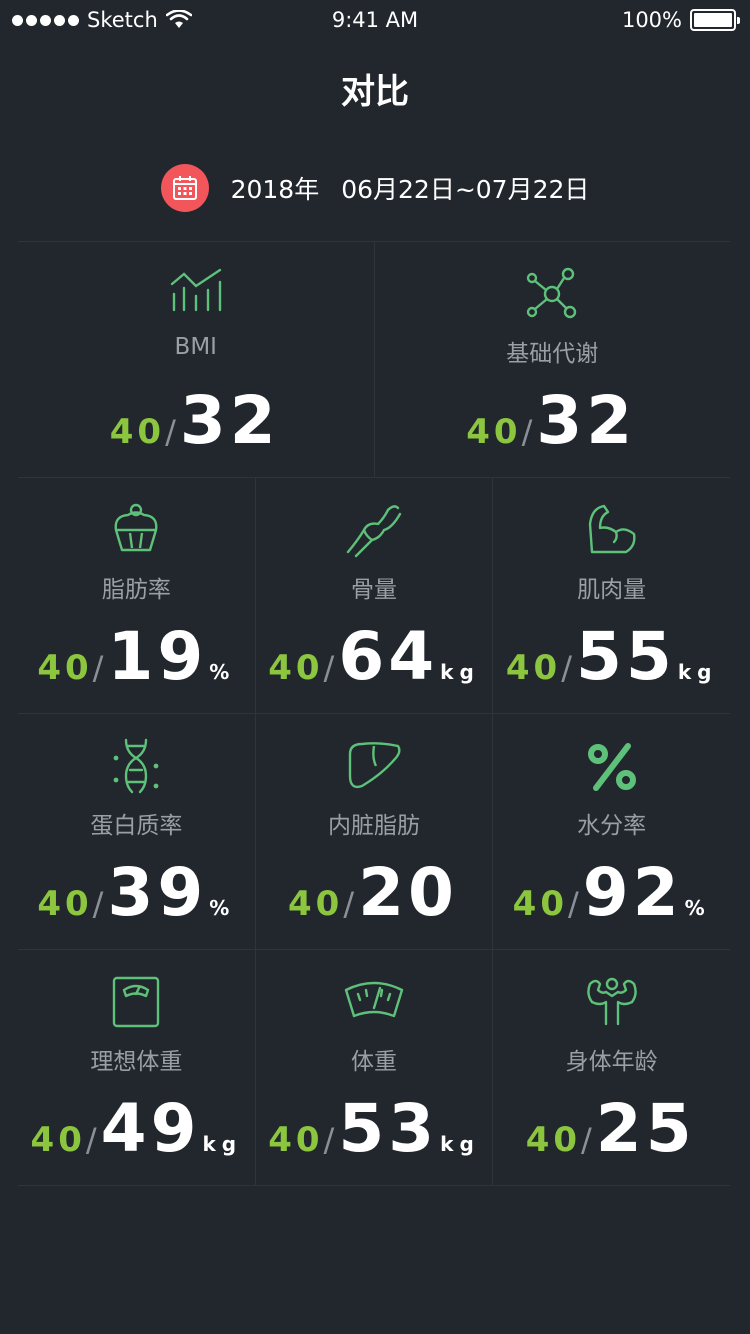  I want to click on metric-card-weight: 体重 40/53 kg, so click(375, 1067).